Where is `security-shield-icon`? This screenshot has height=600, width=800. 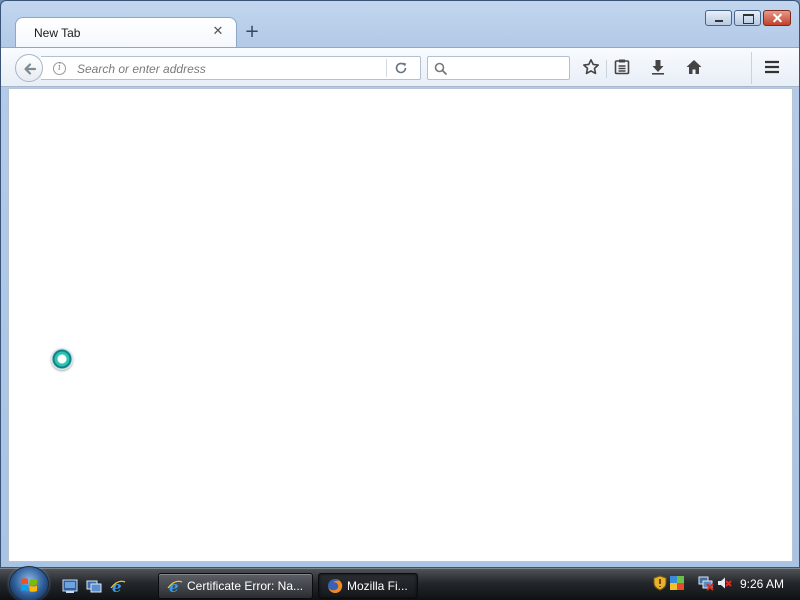
security-shield-icon is located at coordinates (660, 583).